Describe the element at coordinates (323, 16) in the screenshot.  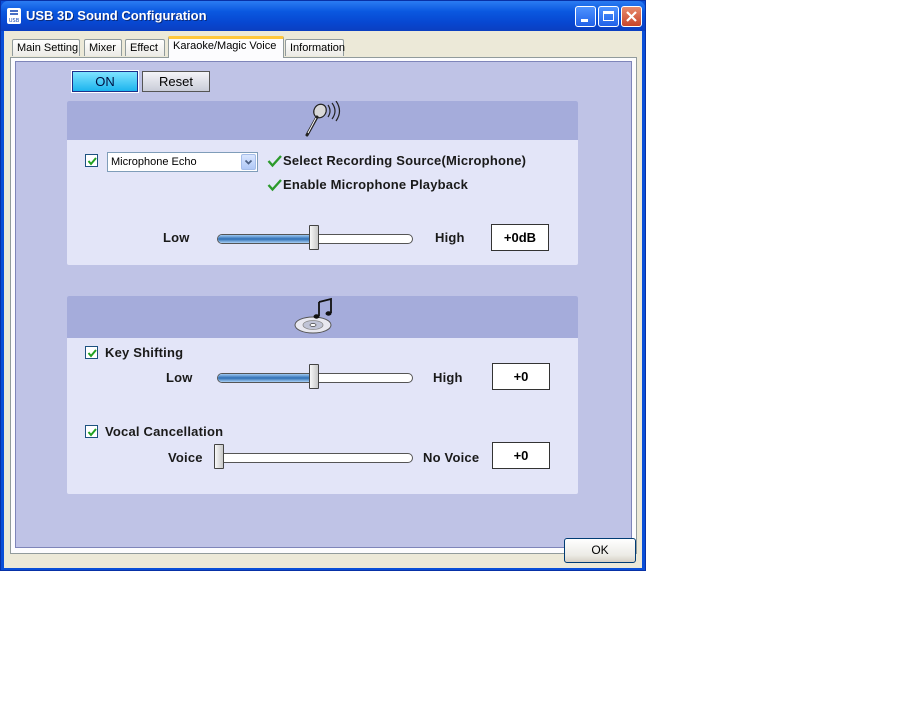
I see `title-bar: USB USB 3D Sound Configuration` at that location.